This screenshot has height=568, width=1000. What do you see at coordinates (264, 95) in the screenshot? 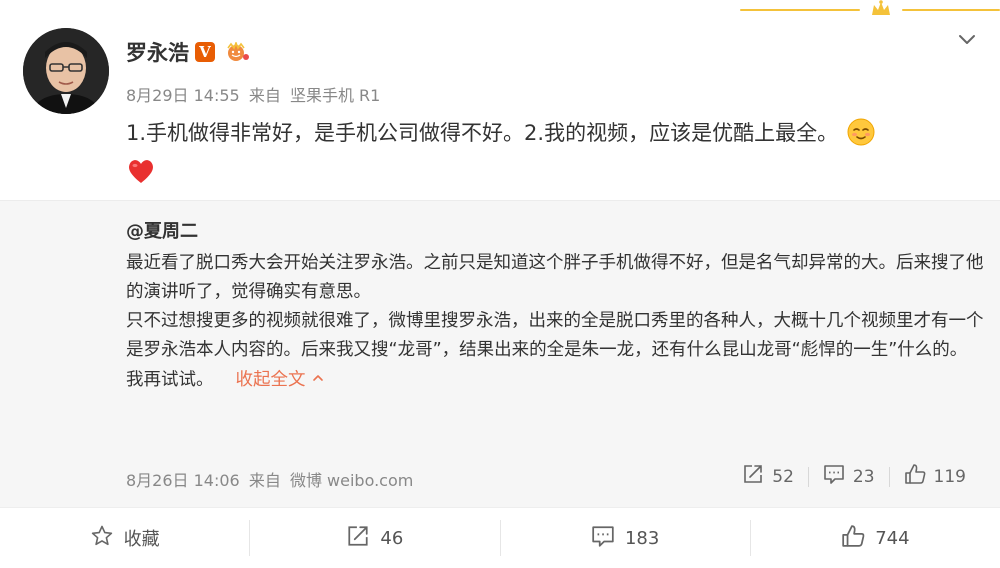
I see `post-from-label: 来自` at bounding box center [264, 95].